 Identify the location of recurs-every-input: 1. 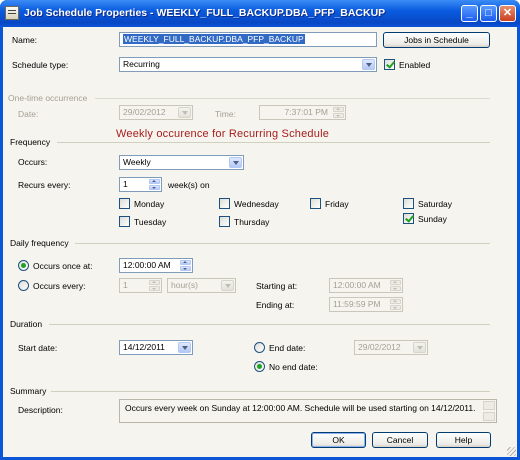
(140, 184).